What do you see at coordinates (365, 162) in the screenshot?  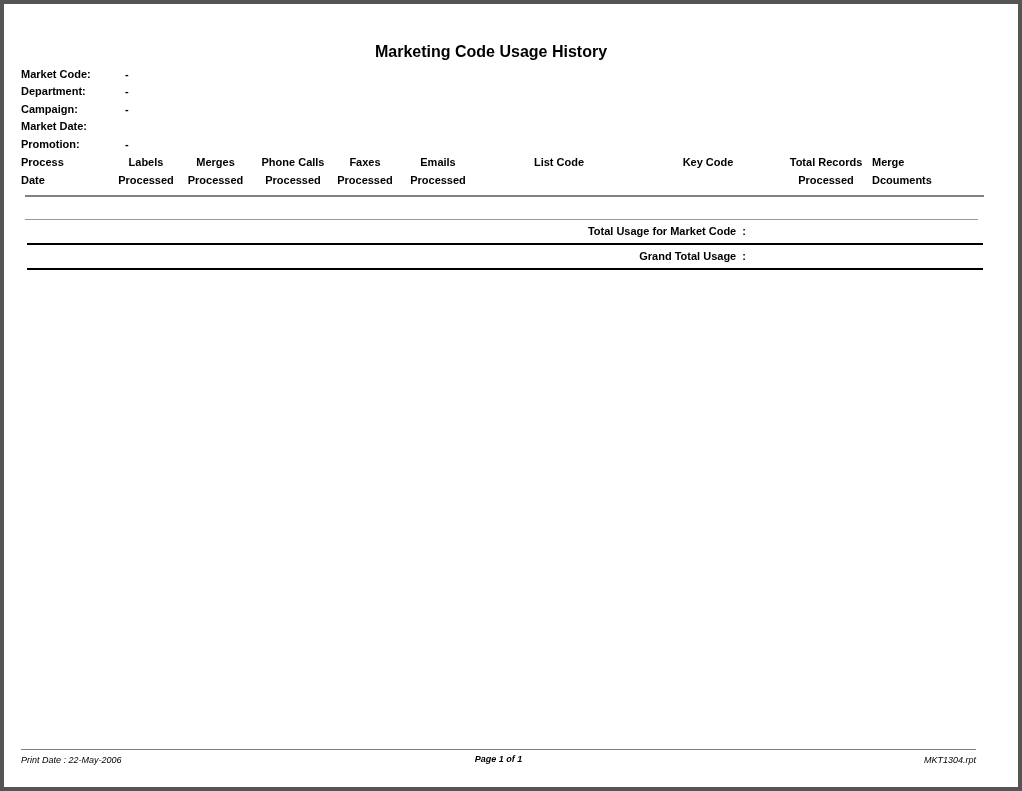 I see `column-header: Faxes` at bounding box center [365, 162].